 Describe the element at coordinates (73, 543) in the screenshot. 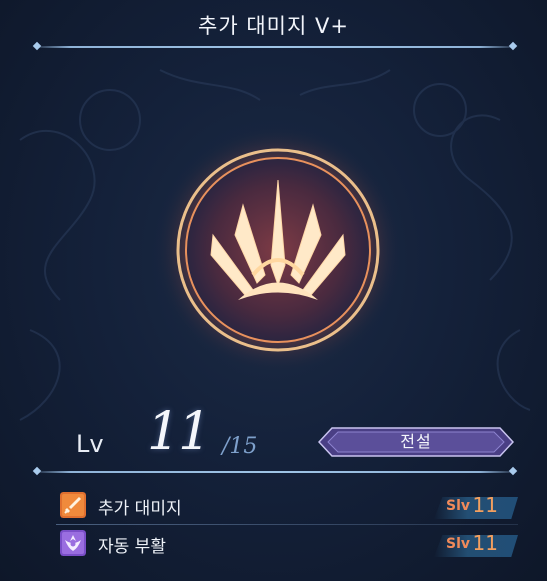

I see `revive-icon` at that location.